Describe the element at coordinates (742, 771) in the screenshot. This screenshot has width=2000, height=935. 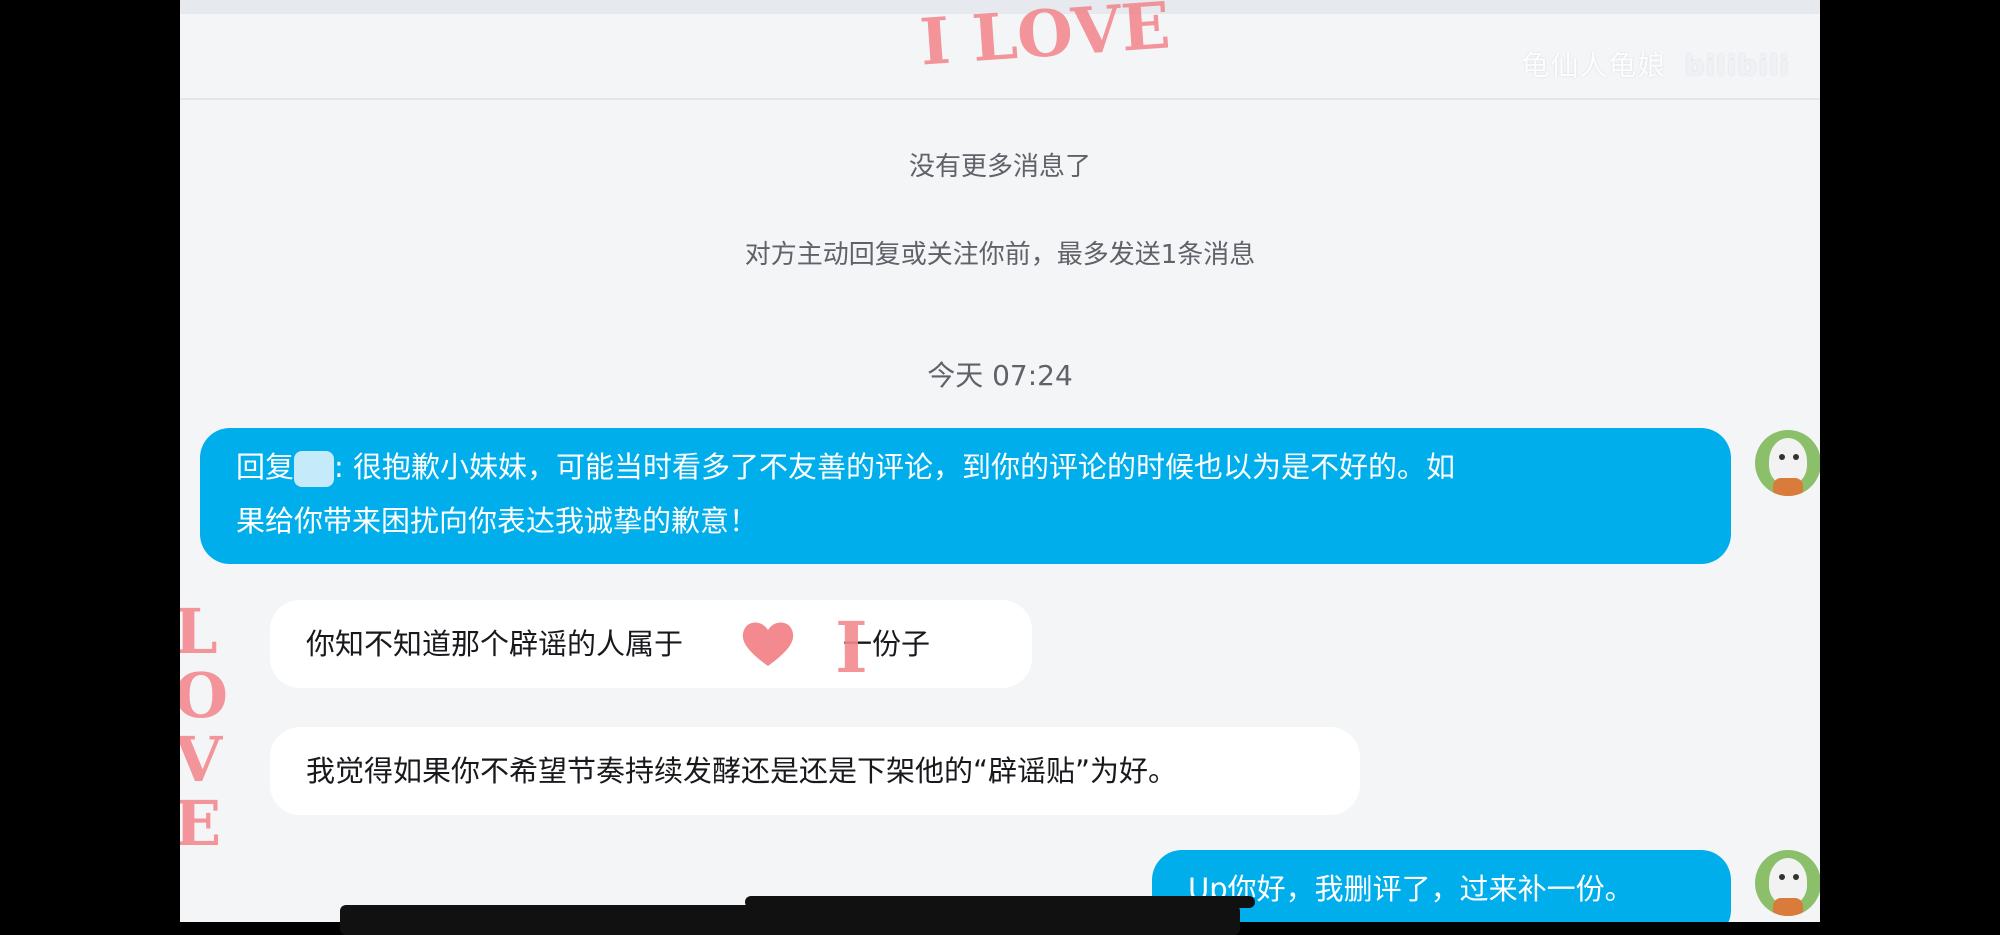
I see `message-text: 我觉得如果你不希望节奏持续发酵还是还是下架他的“辟谣贴”为好。` at that location.